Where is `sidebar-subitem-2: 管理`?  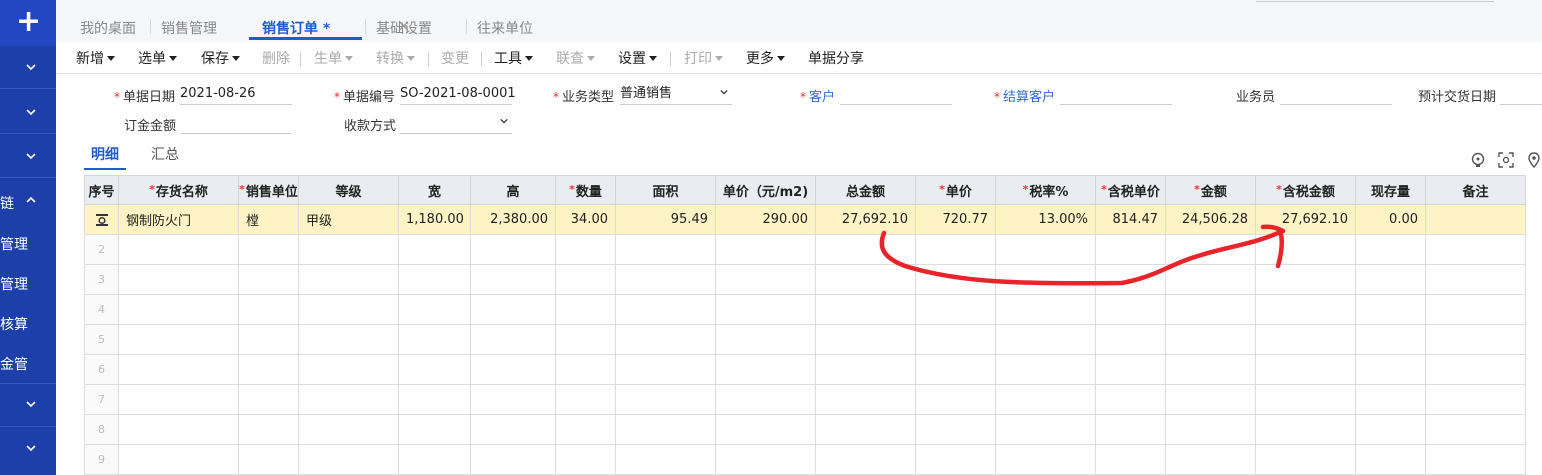
sidebar-subitem-2: 管理 is located at coordinates (28, 284).